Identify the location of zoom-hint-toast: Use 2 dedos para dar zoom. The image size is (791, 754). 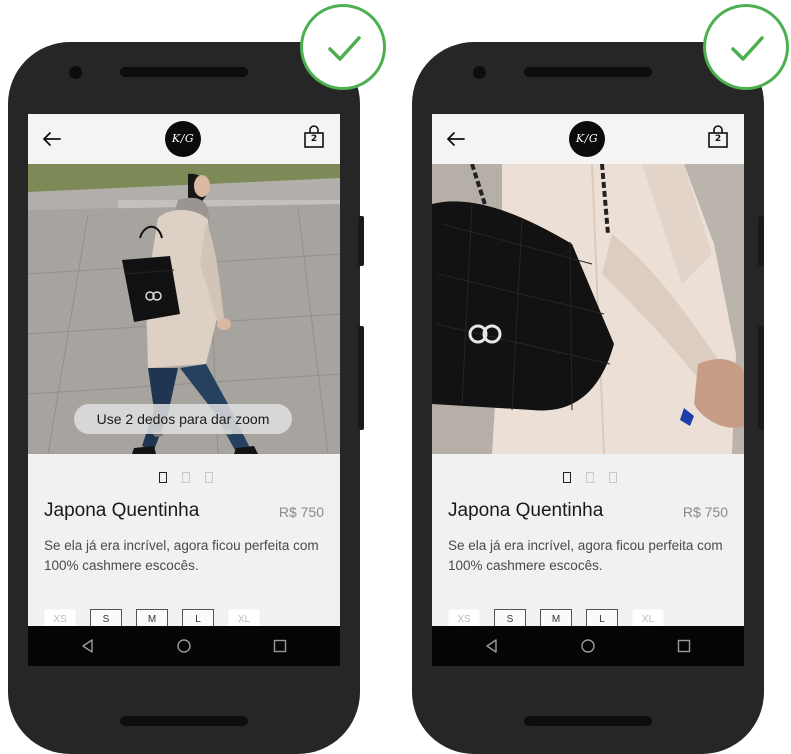
(183, 419).